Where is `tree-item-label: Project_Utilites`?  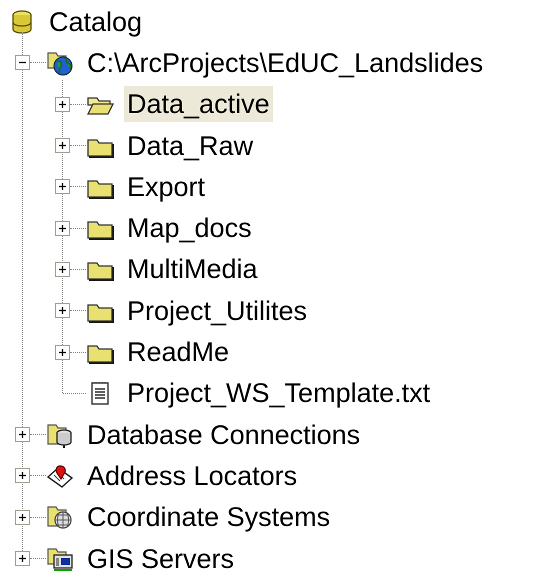 tree-item-label: Project_Utilites is located at coordinates (217, 310).